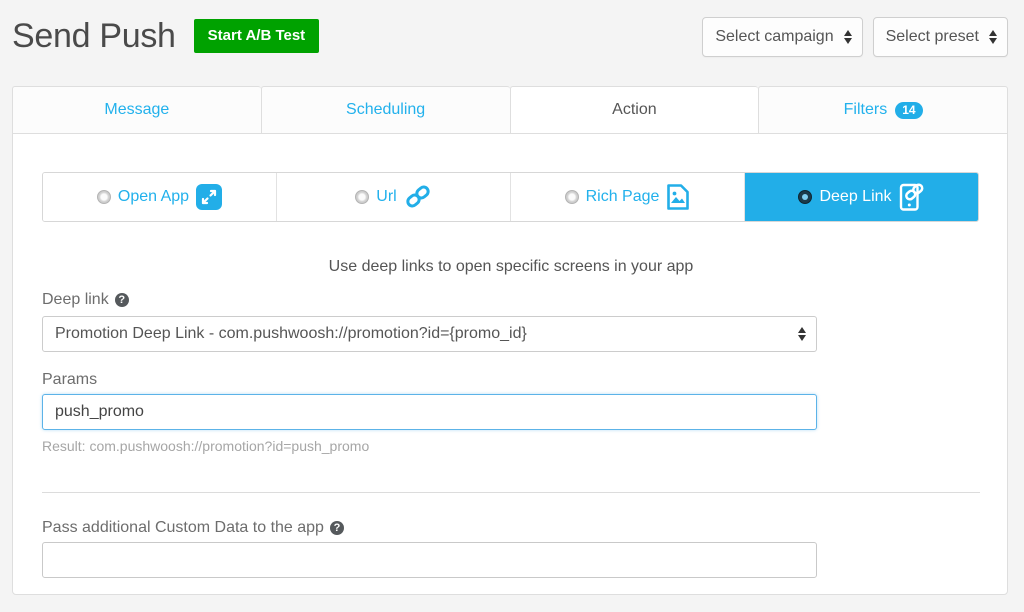 Image resolution: width=1024 pixels, height=612 pixels. What do you see at coordinates (386, 196) in the screenshot?
I see `action-type-label: Url` at bounding box center [386, 196].